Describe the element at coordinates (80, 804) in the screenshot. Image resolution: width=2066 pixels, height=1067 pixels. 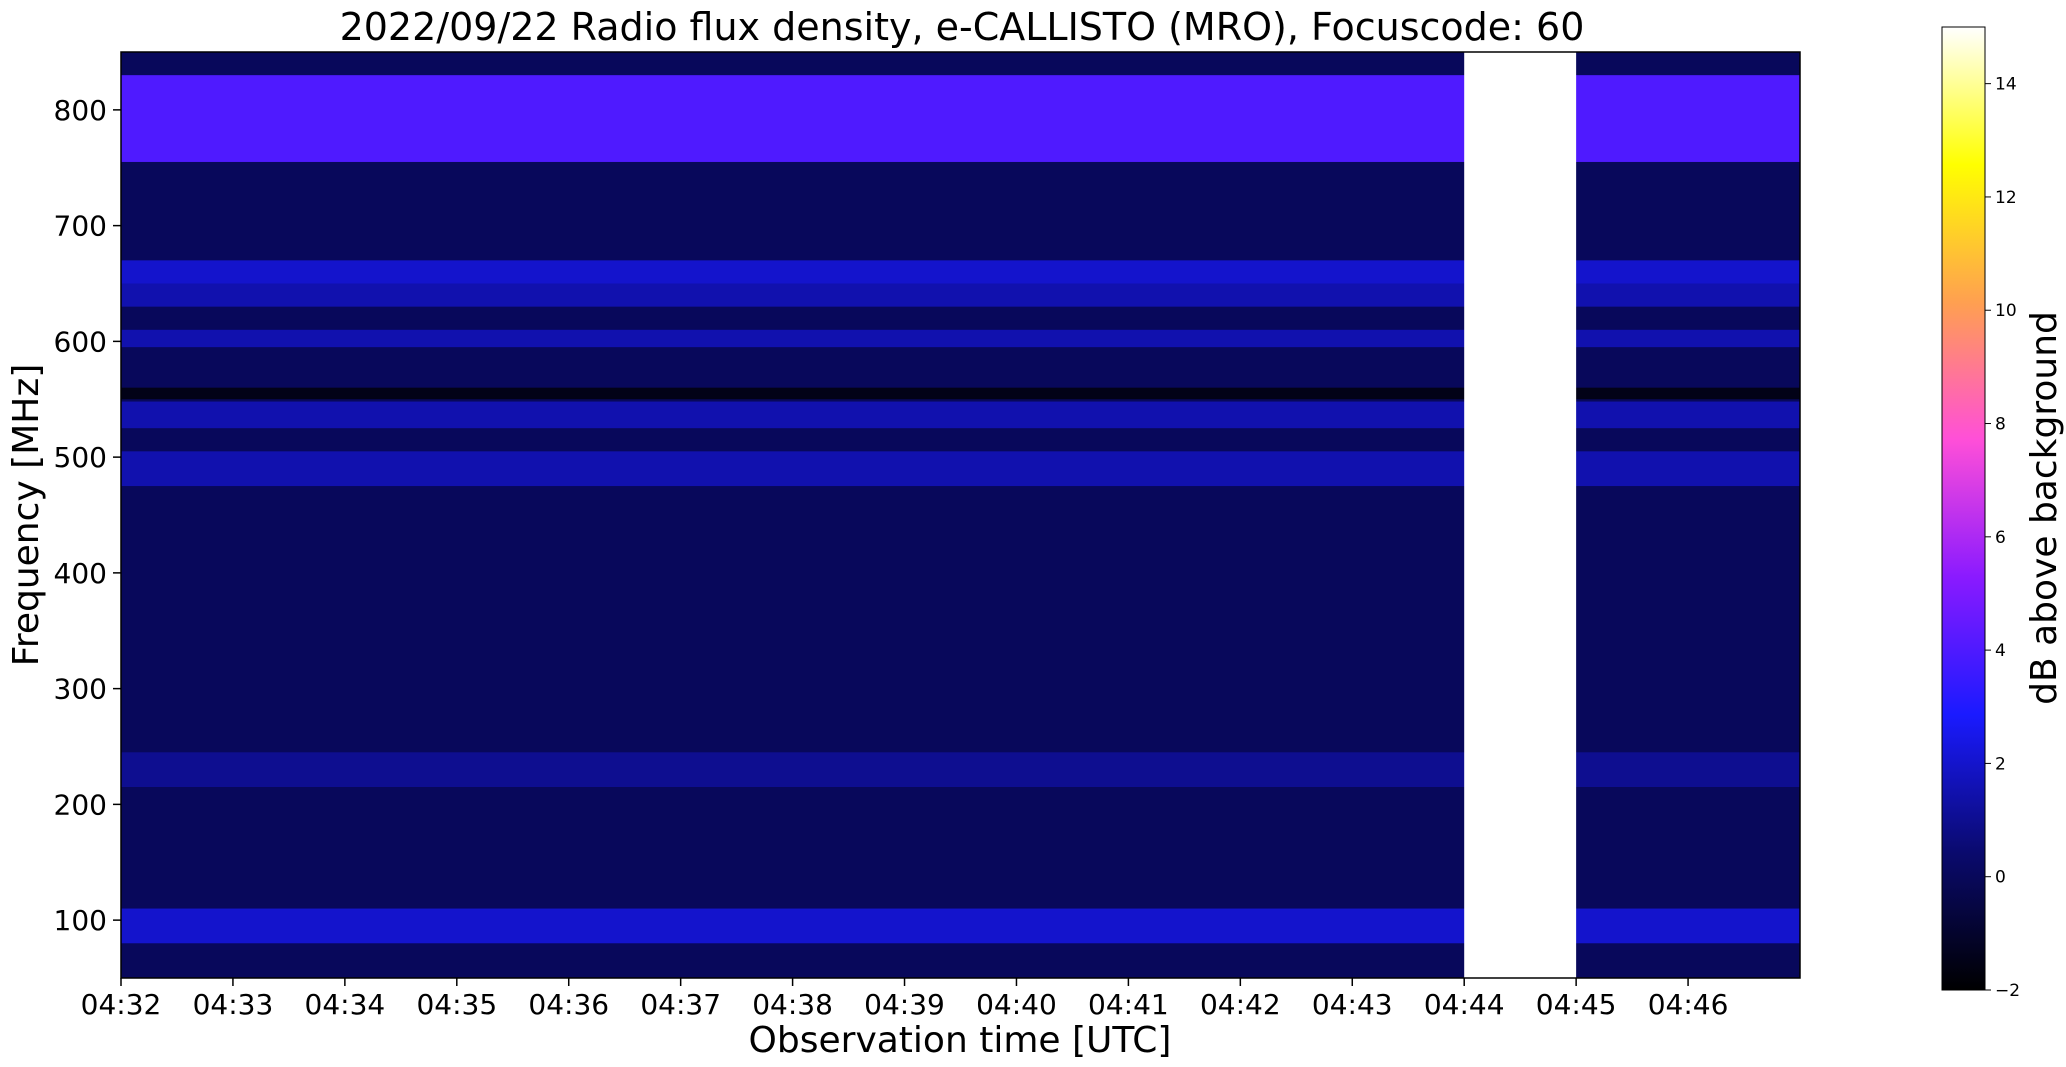
I see `y-tick-label: 200` at that location.